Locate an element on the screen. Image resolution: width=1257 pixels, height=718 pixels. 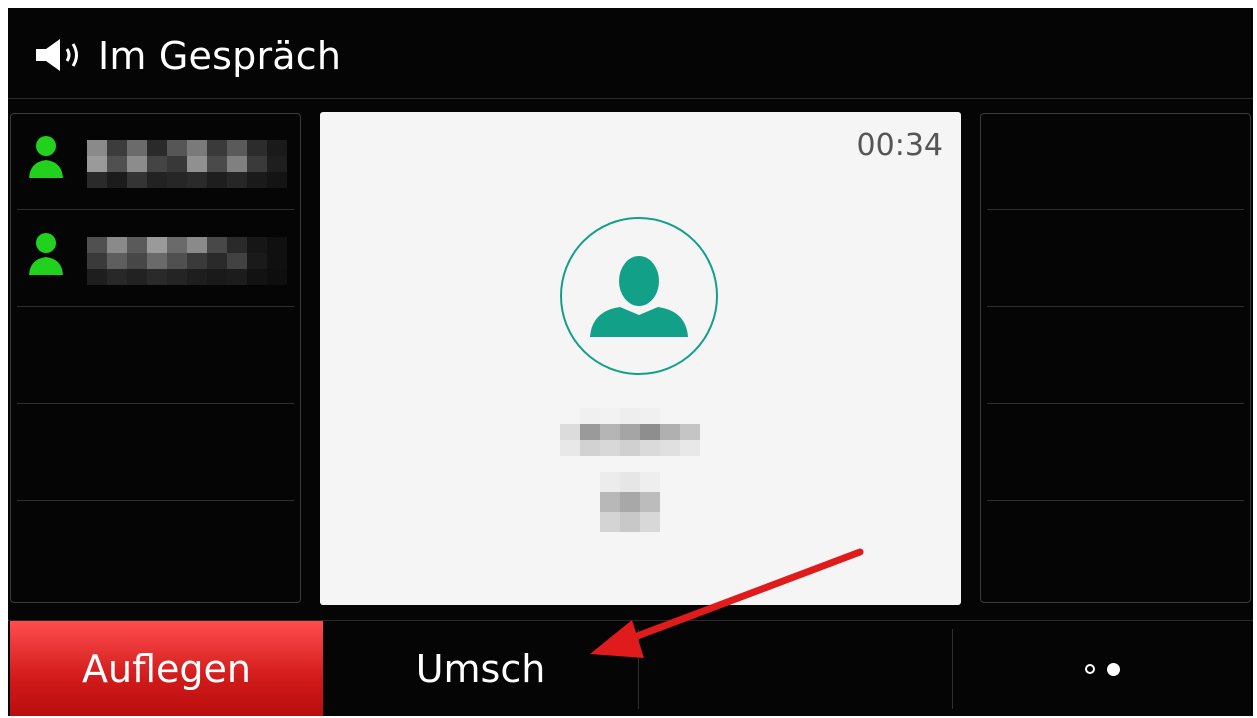
contact-avatar is located at coordinates (639, 296).